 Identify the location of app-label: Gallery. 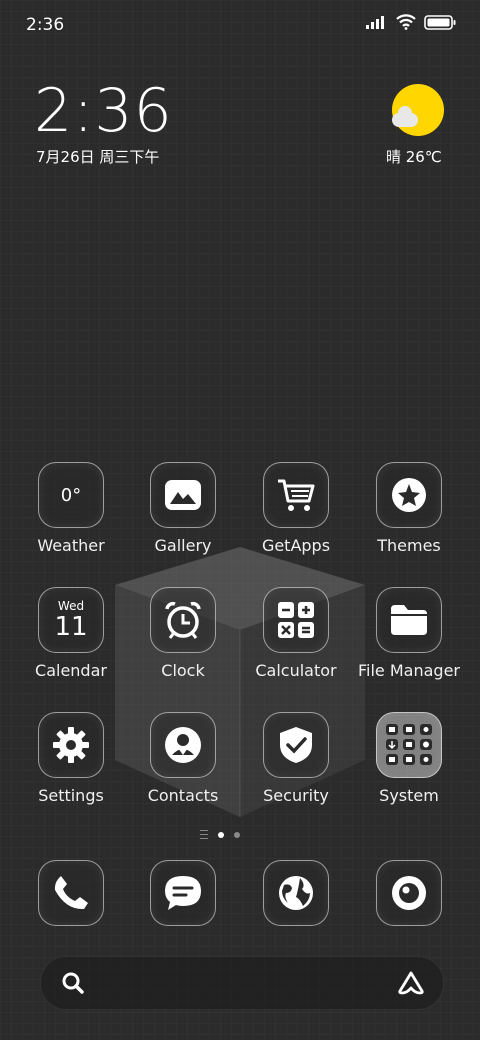
(183, 545).